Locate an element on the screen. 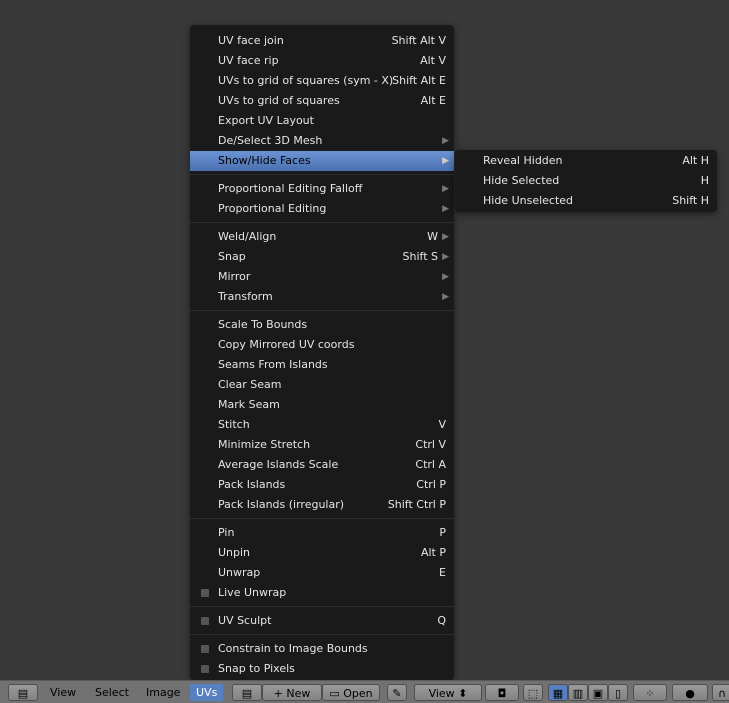 The width and height of the screenshot is (729, 703). shortcut-label: Alt V is located at coordinates (433, 60).